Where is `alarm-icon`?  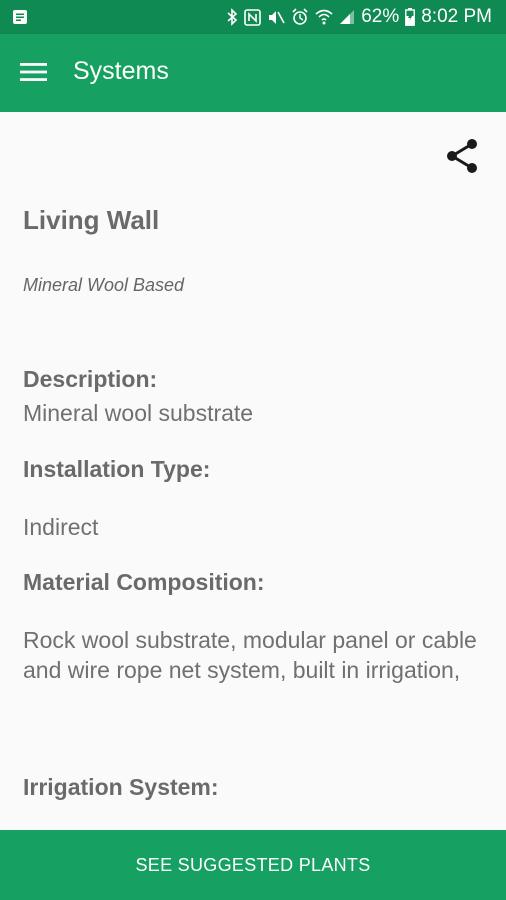 alarm-icon is located at coordinates (300, 17).